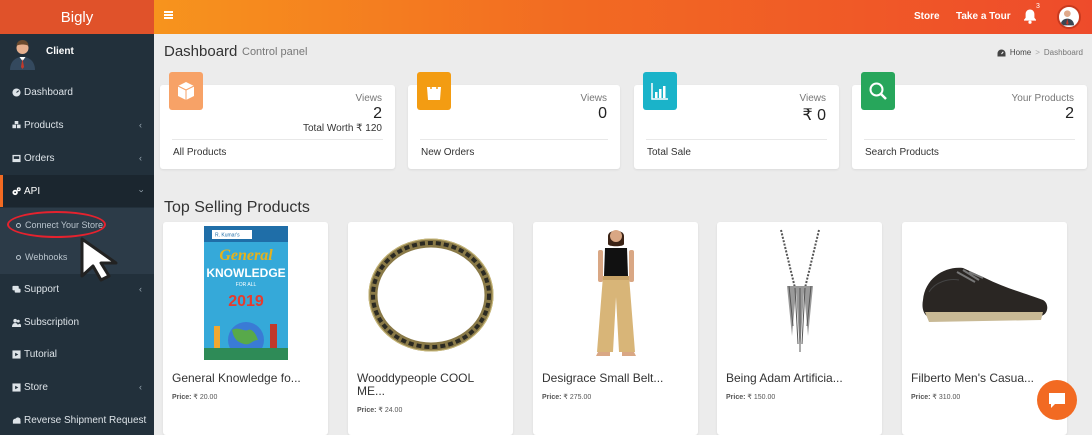  What do you see at coordinates (77, 125) in the screenshot?
I see `sidebar-item-products: Products ‹` at bounding box center [77, 125].